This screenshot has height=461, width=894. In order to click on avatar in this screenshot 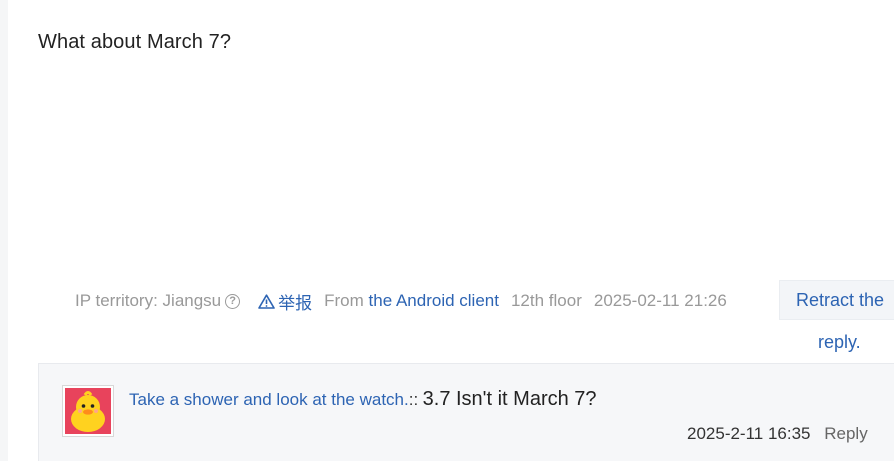, I will do `click(88, 411)`.